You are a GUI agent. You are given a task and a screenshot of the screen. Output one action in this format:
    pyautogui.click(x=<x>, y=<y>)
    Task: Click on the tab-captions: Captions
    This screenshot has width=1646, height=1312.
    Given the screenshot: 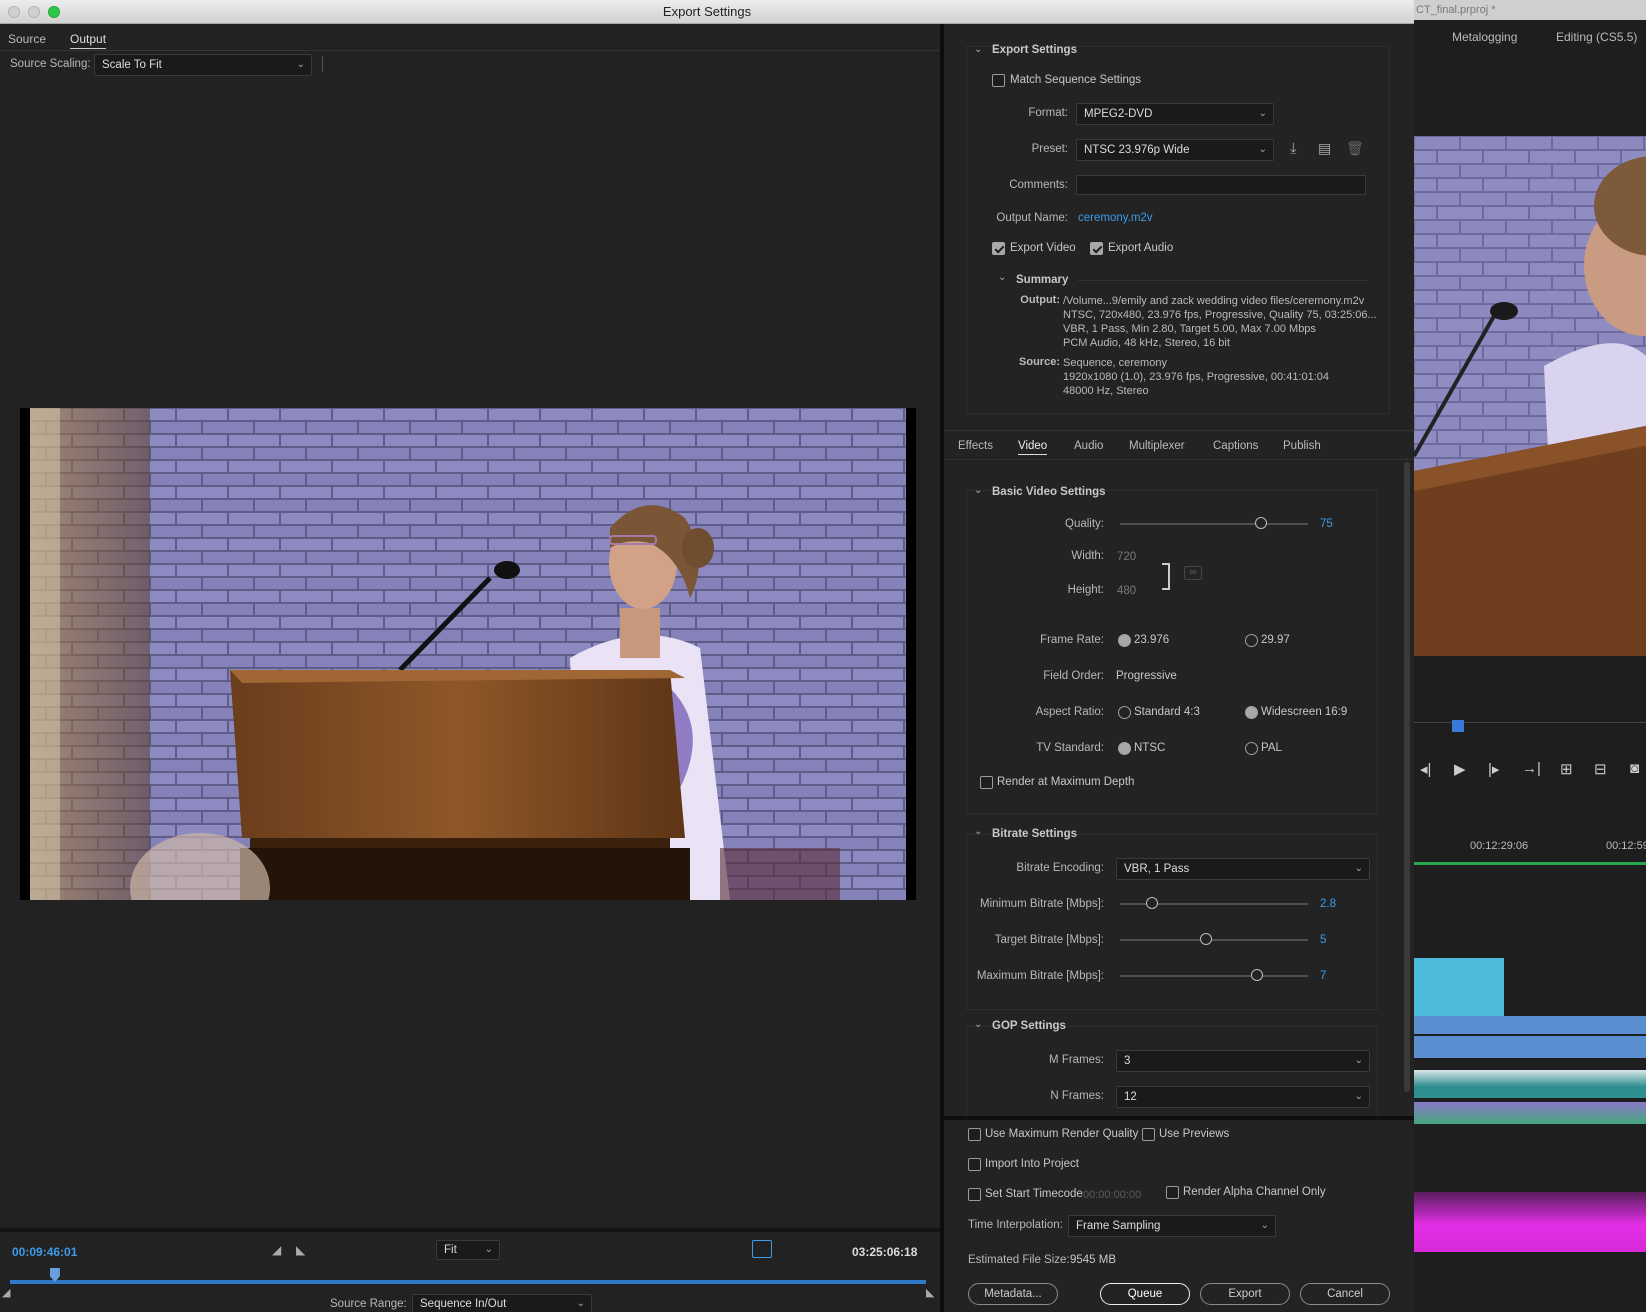 What is the action you would take?
    pyautogui.click(x=1235, y=446)
    